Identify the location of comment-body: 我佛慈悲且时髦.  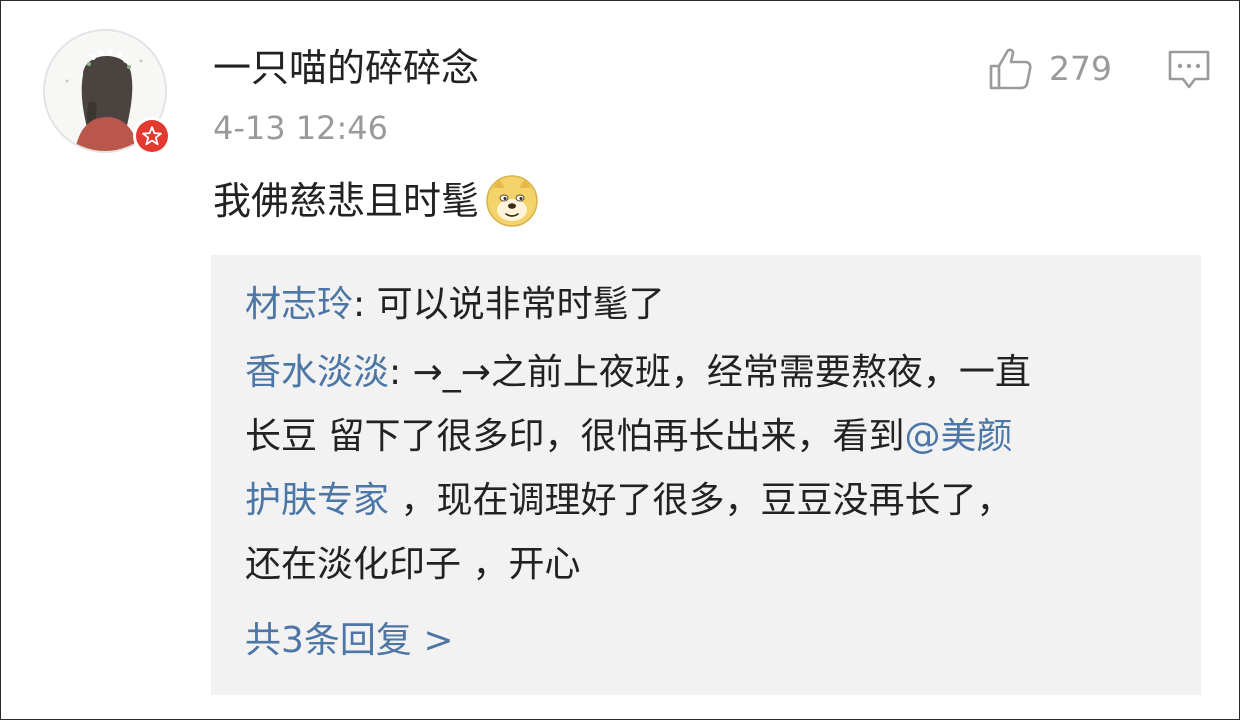
(376, 201).